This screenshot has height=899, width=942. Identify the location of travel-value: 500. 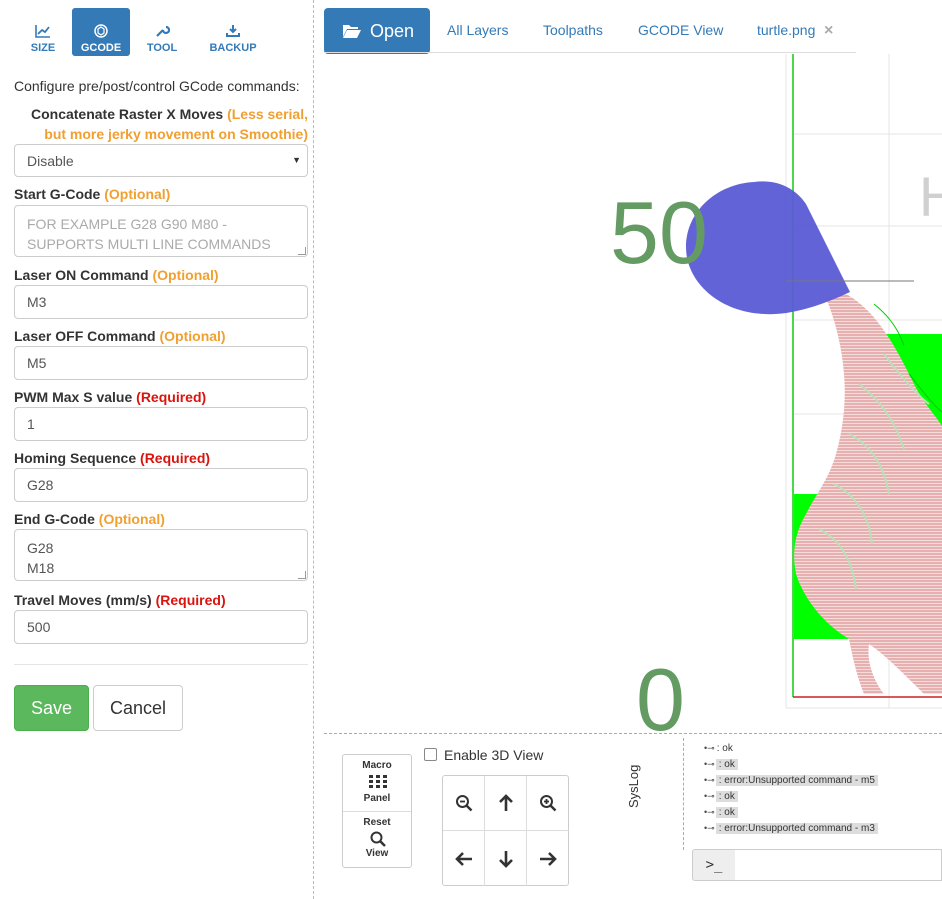
(39, 627).